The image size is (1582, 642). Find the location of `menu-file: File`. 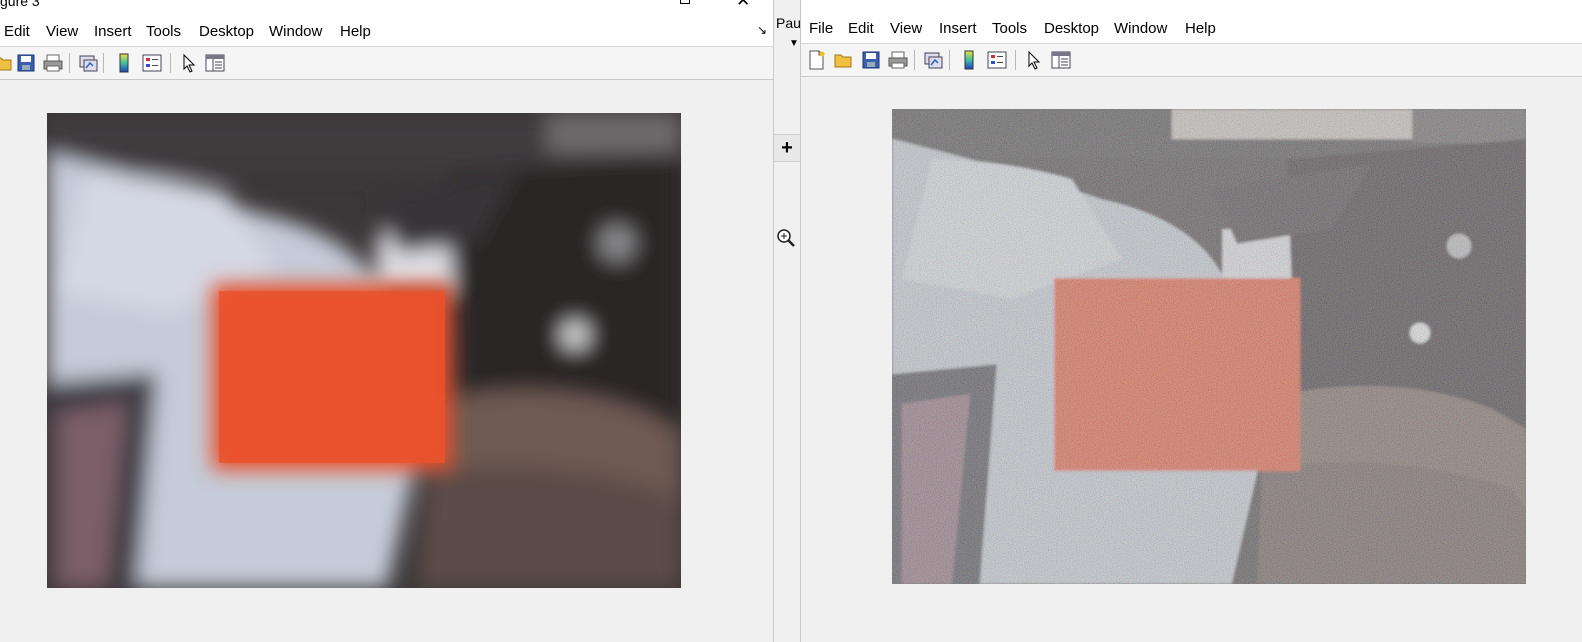

menu-file: File is located at coordinates (821, 28).